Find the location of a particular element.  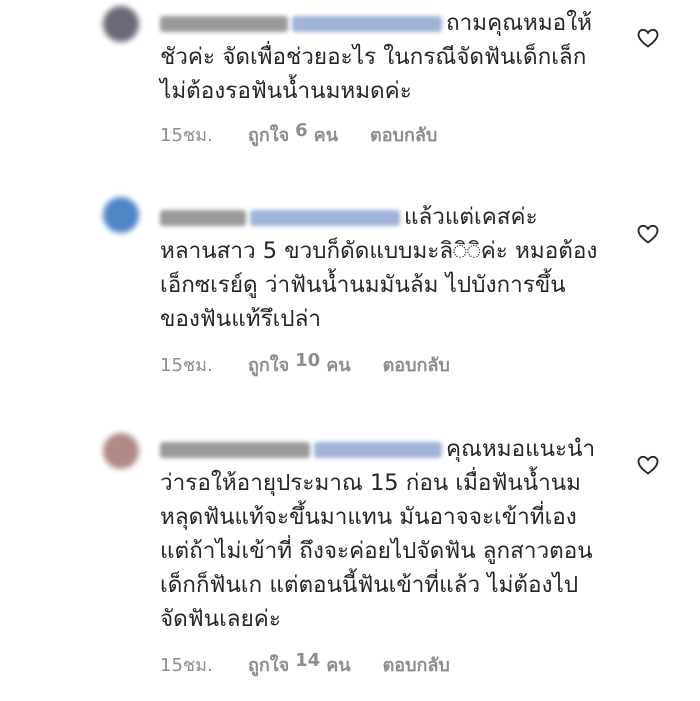

comment-meta: 15ชม. ถูกใจ 14 คน ตอบกลับ is located at coordinates (305, 664).